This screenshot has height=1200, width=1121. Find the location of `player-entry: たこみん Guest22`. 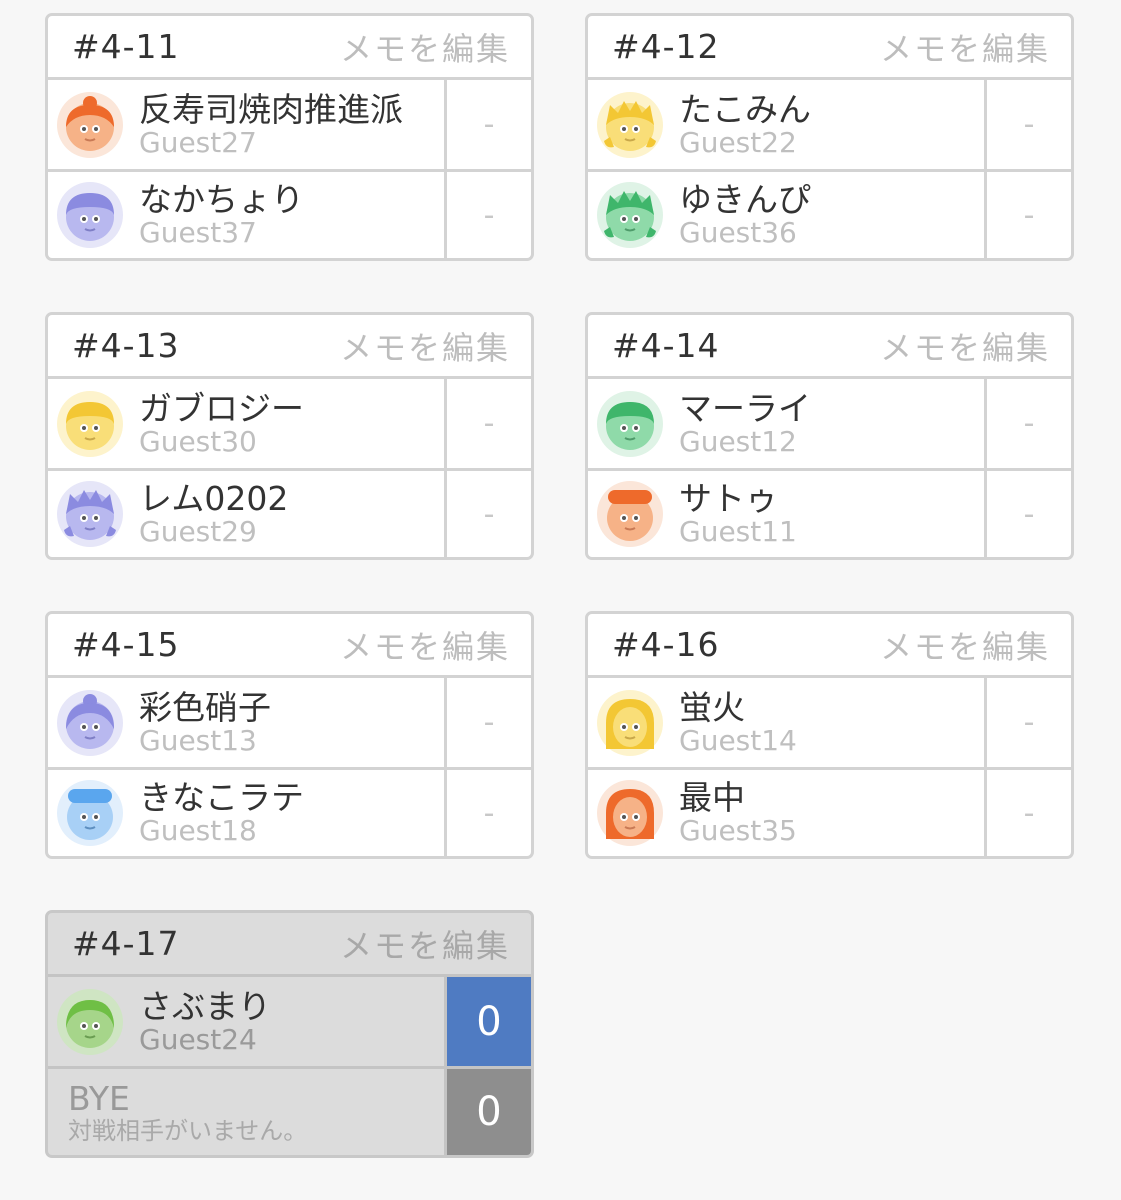

player-entry: たこみん Guest22 is located at coordinates (787, 124).